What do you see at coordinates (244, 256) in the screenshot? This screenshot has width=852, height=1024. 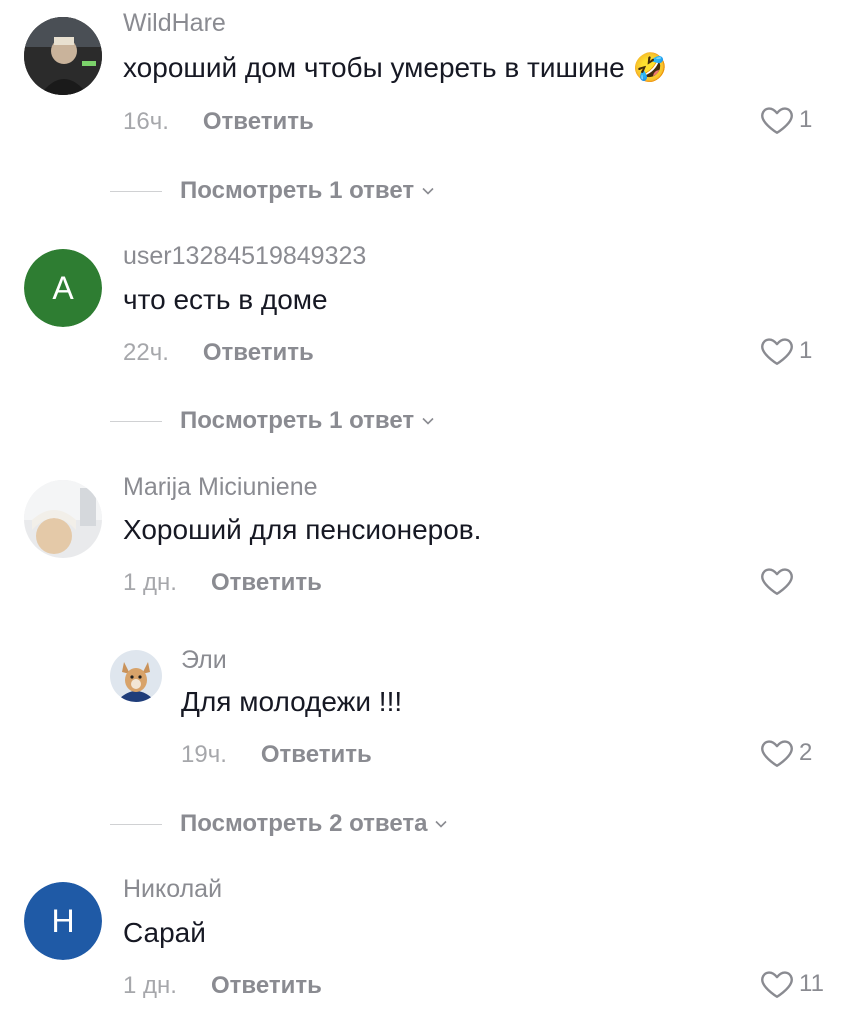 I see `comment-username: user13284519849323` at bounding box center [244, 256].